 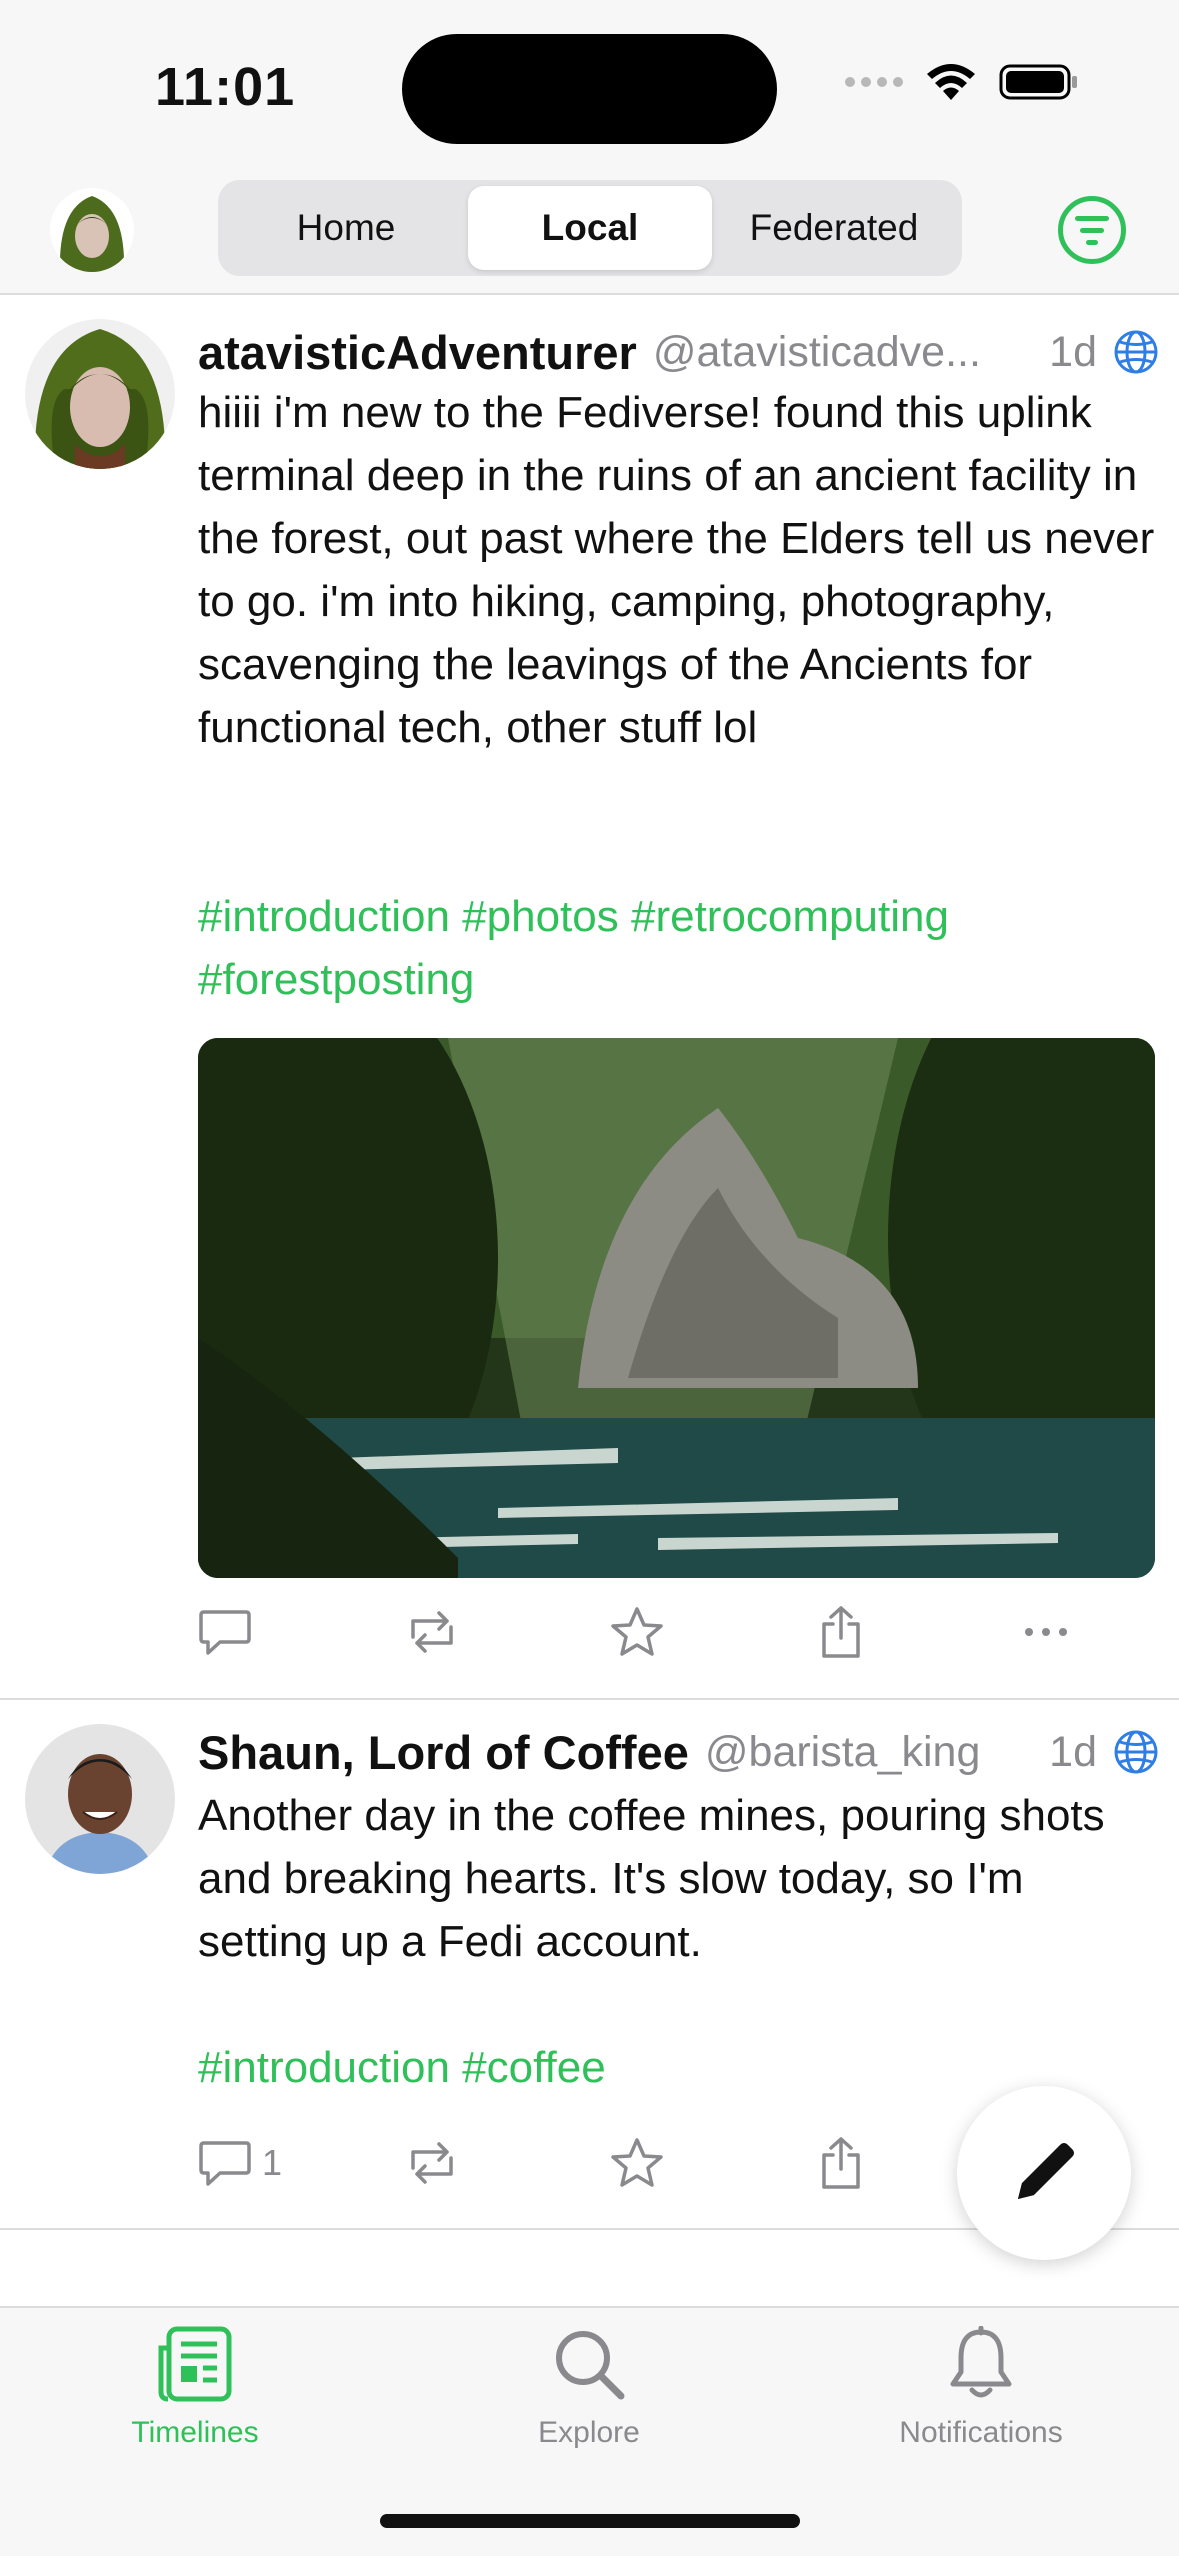 I want to click on reply-button: 1, so click(x=240, y=2163).